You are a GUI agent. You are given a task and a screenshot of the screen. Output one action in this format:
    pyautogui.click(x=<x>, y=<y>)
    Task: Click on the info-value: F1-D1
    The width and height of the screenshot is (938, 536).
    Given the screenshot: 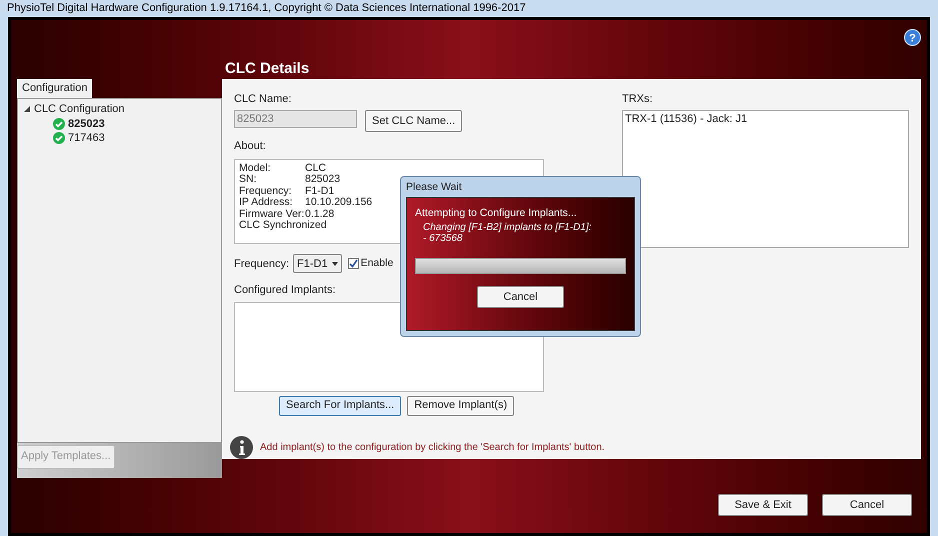 What is the action you would take?
    pyautogui.click(x=319, y=191)
    